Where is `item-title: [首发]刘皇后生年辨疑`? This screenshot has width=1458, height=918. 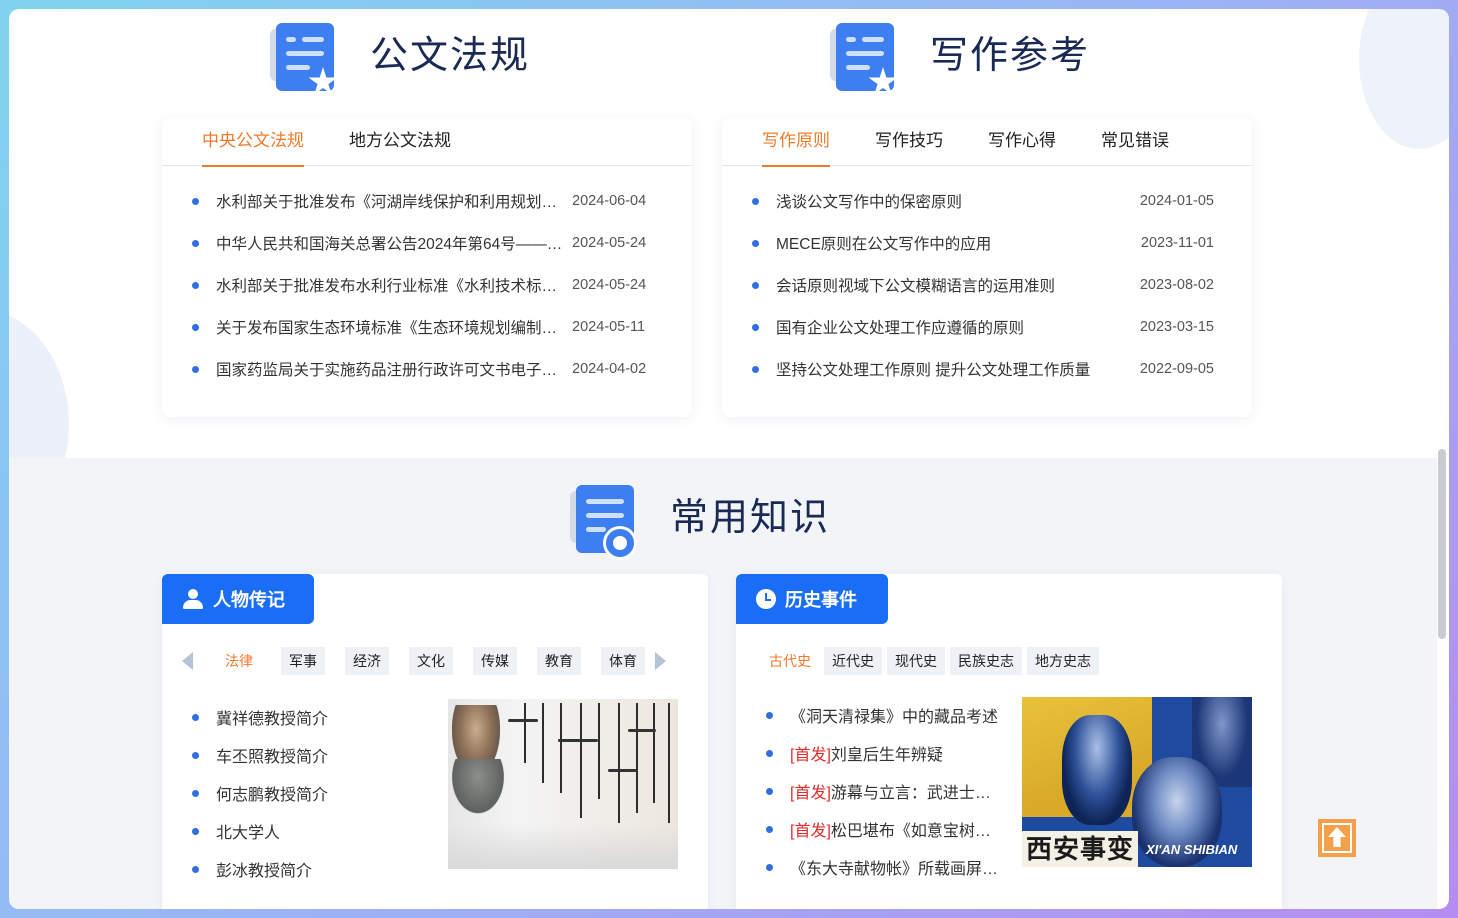
item-title: [首发]刘皇后生年辨疑 is located at coordinates (866, 753).